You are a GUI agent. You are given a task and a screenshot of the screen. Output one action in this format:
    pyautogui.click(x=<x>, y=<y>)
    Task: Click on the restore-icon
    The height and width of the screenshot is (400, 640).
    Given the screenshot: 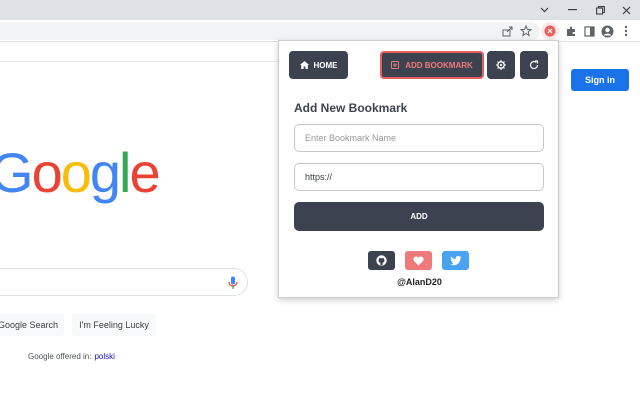 What is the action you would take?
    pyautogui.click(x=600, y=10)
    